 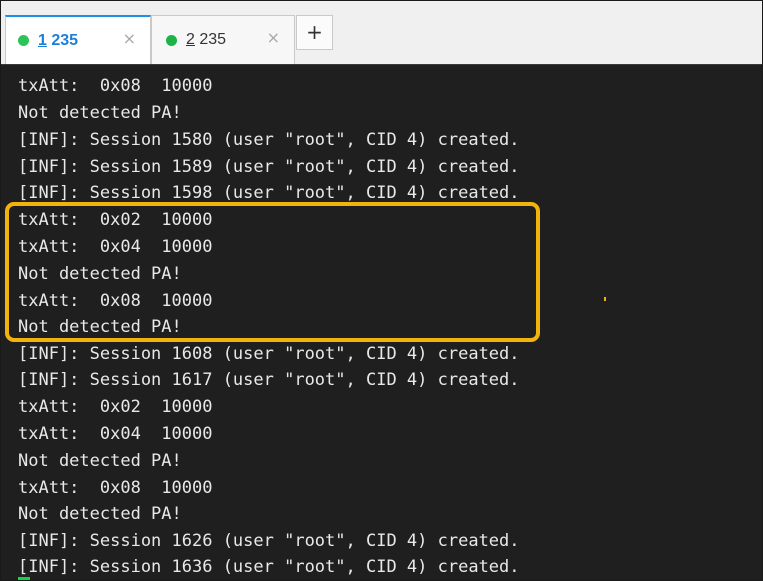 What do you see at coordinates (24, 578) in the screenshot?
I see `terminal-cursor` at bounding box center [24, 578].